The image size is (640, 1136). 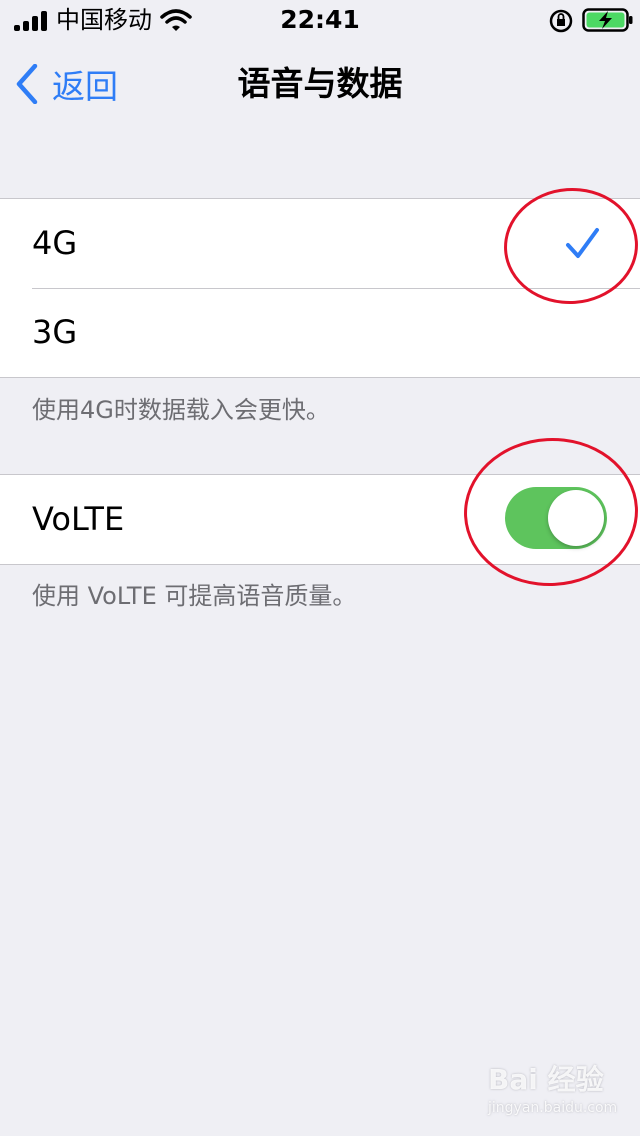 I want to click on annotation-circle-toggle, so click(x=550, y=512).